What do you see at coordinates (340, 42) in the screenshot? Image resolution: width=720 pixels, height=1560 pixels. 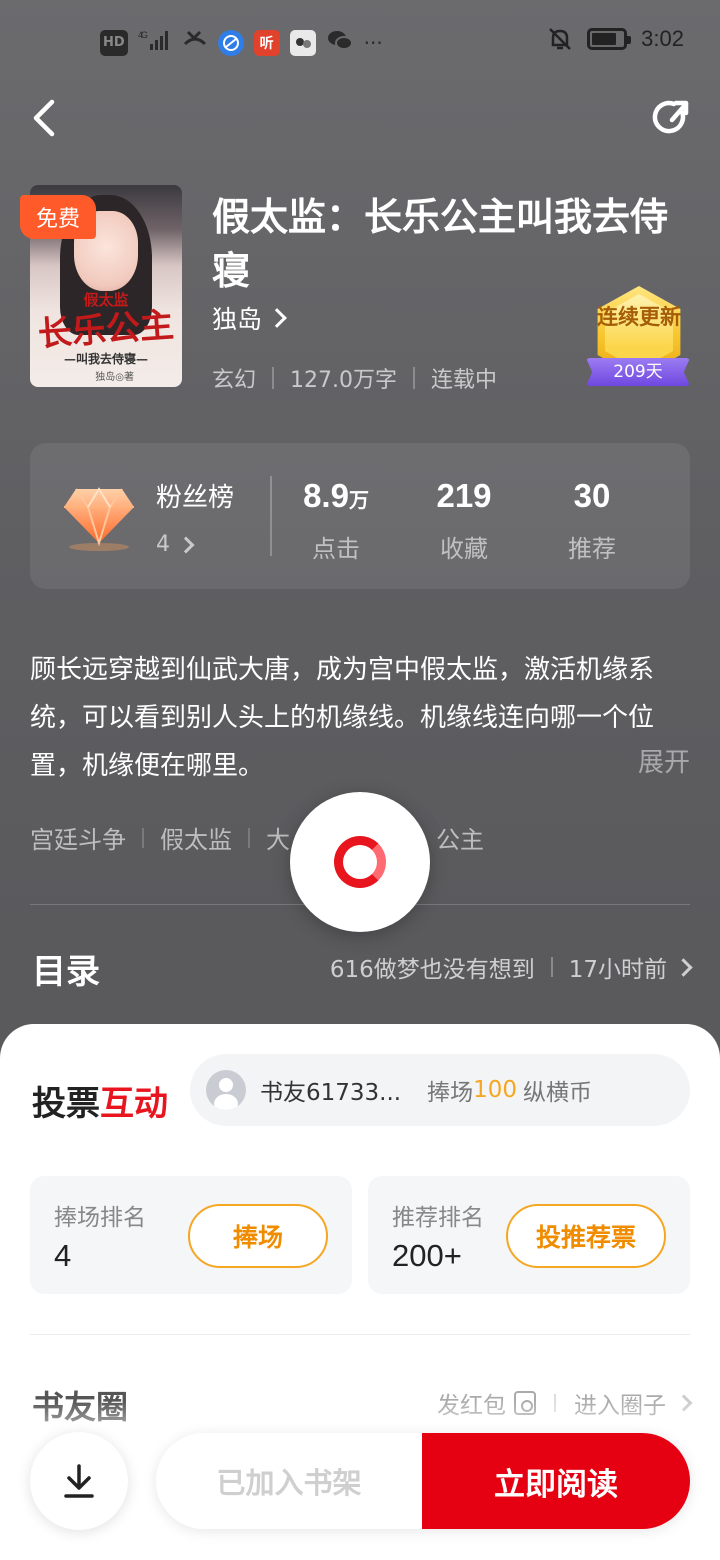 I see `wechat-icon` at bounding box center [340, 42].